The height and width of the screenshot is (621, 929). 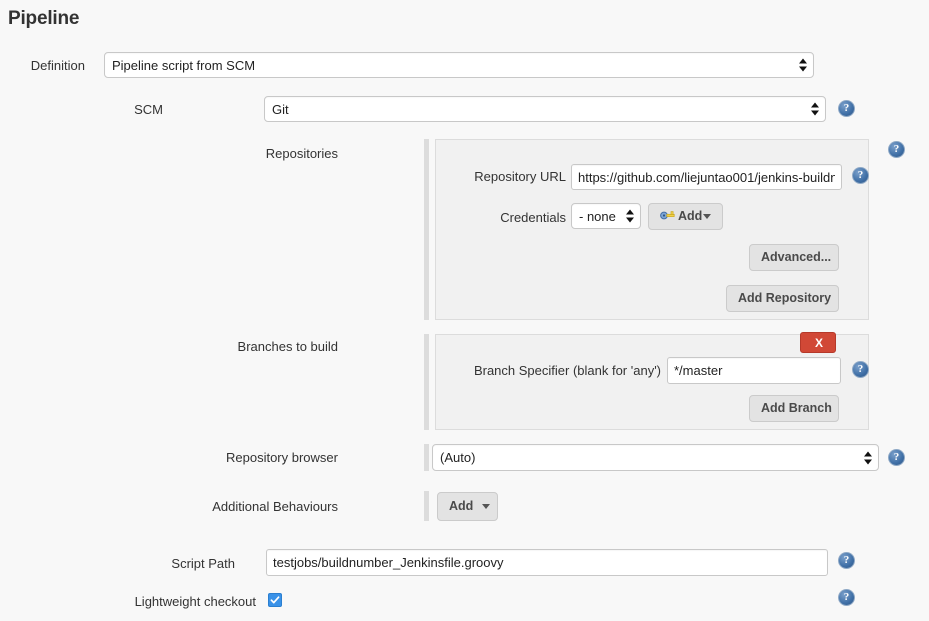 I want to click on repositories-label: Repositories, so click(x=301, y=153).